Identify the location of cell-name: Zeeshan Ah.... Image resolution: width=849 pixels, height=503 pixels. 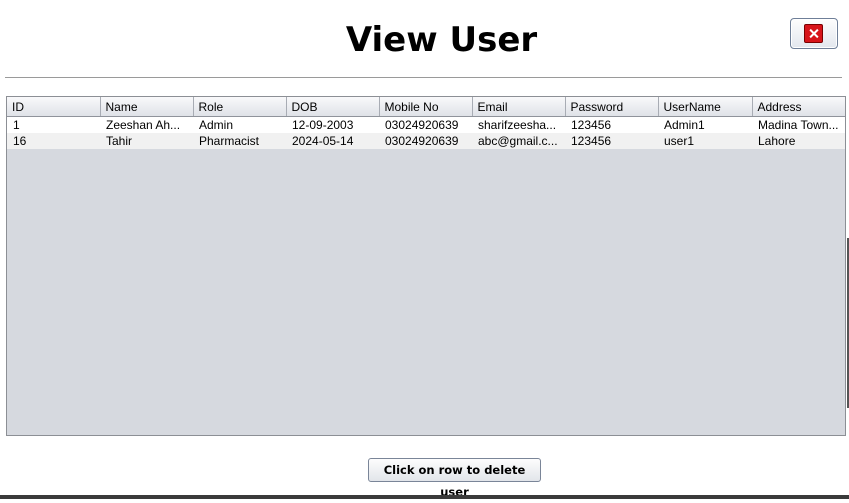
(146, 124).